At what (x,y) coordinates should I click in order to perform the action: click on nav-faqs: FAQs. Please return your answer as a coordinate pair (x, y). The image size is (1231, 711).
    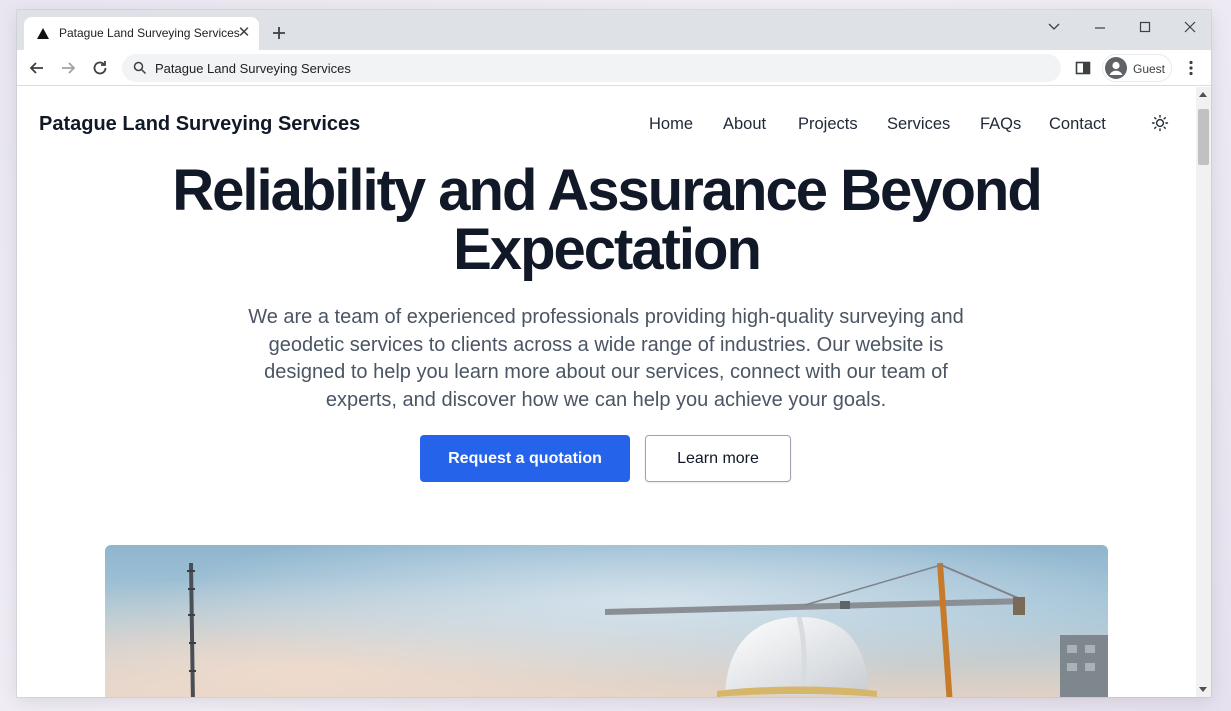
    Looking at the image, I should click on (1000, 124).